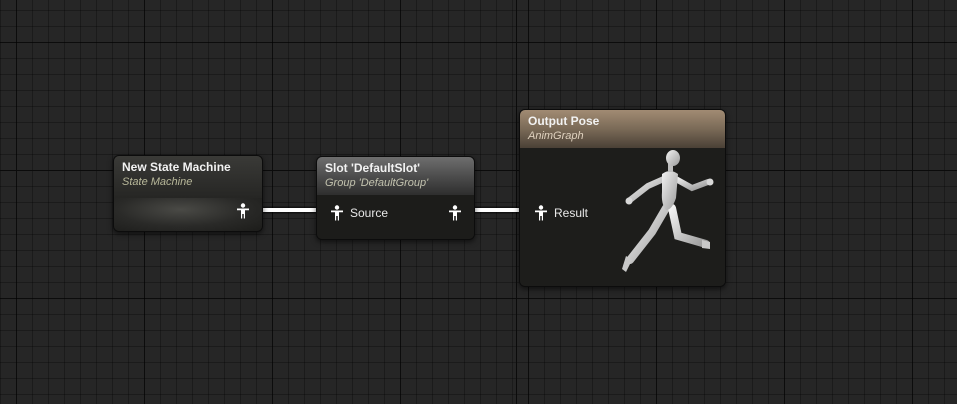  What do you see at coordinates (377, 183) in the screenshot?
I see `slot-node-subtitle: Group 'DefaultGroup'` at bounding box center [377, 183].